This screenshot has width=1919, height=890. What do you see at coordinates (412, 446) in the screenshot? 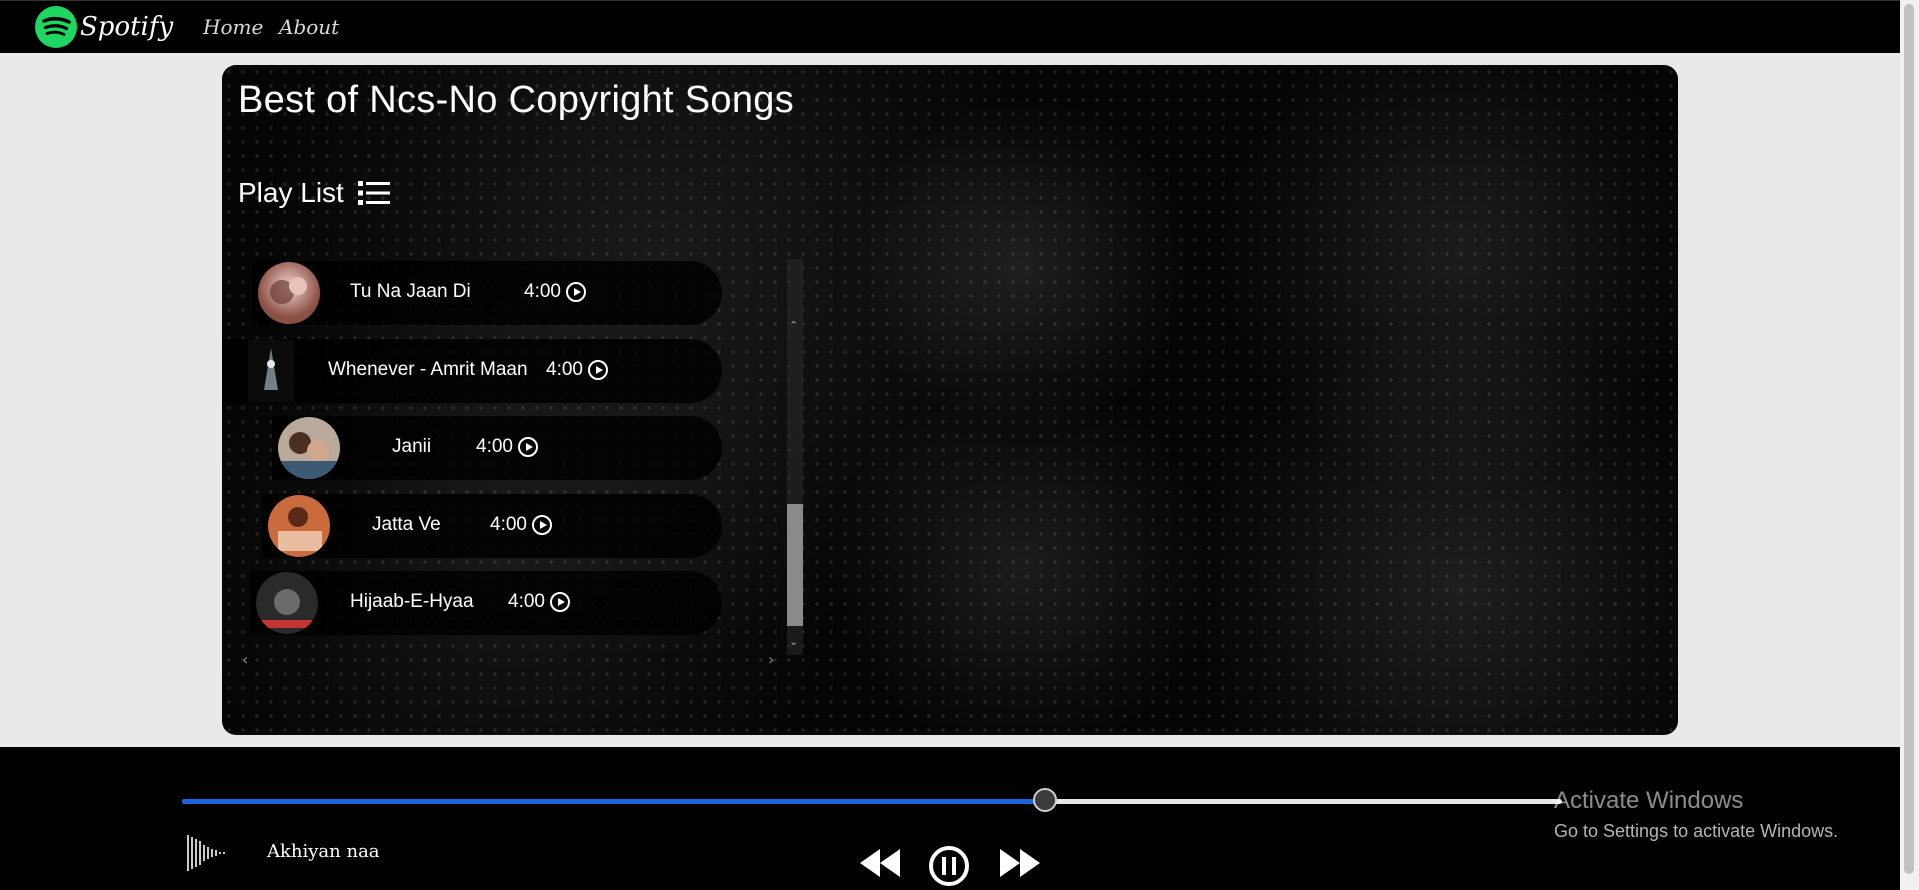
I see `song-title: Janii` at bounding box center [412, 446].